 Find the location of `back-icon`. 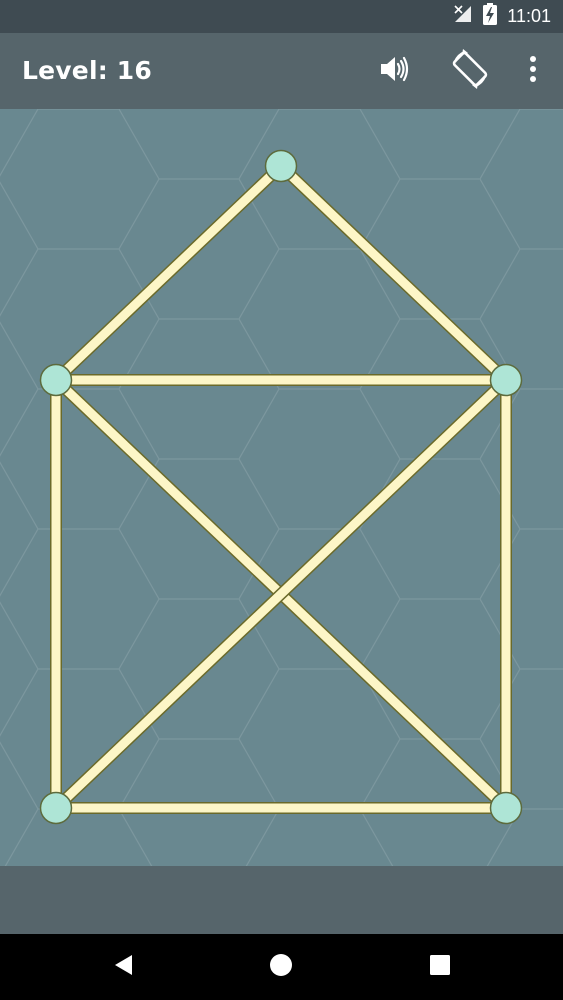

back-icon is located at coordinates (123, 967).